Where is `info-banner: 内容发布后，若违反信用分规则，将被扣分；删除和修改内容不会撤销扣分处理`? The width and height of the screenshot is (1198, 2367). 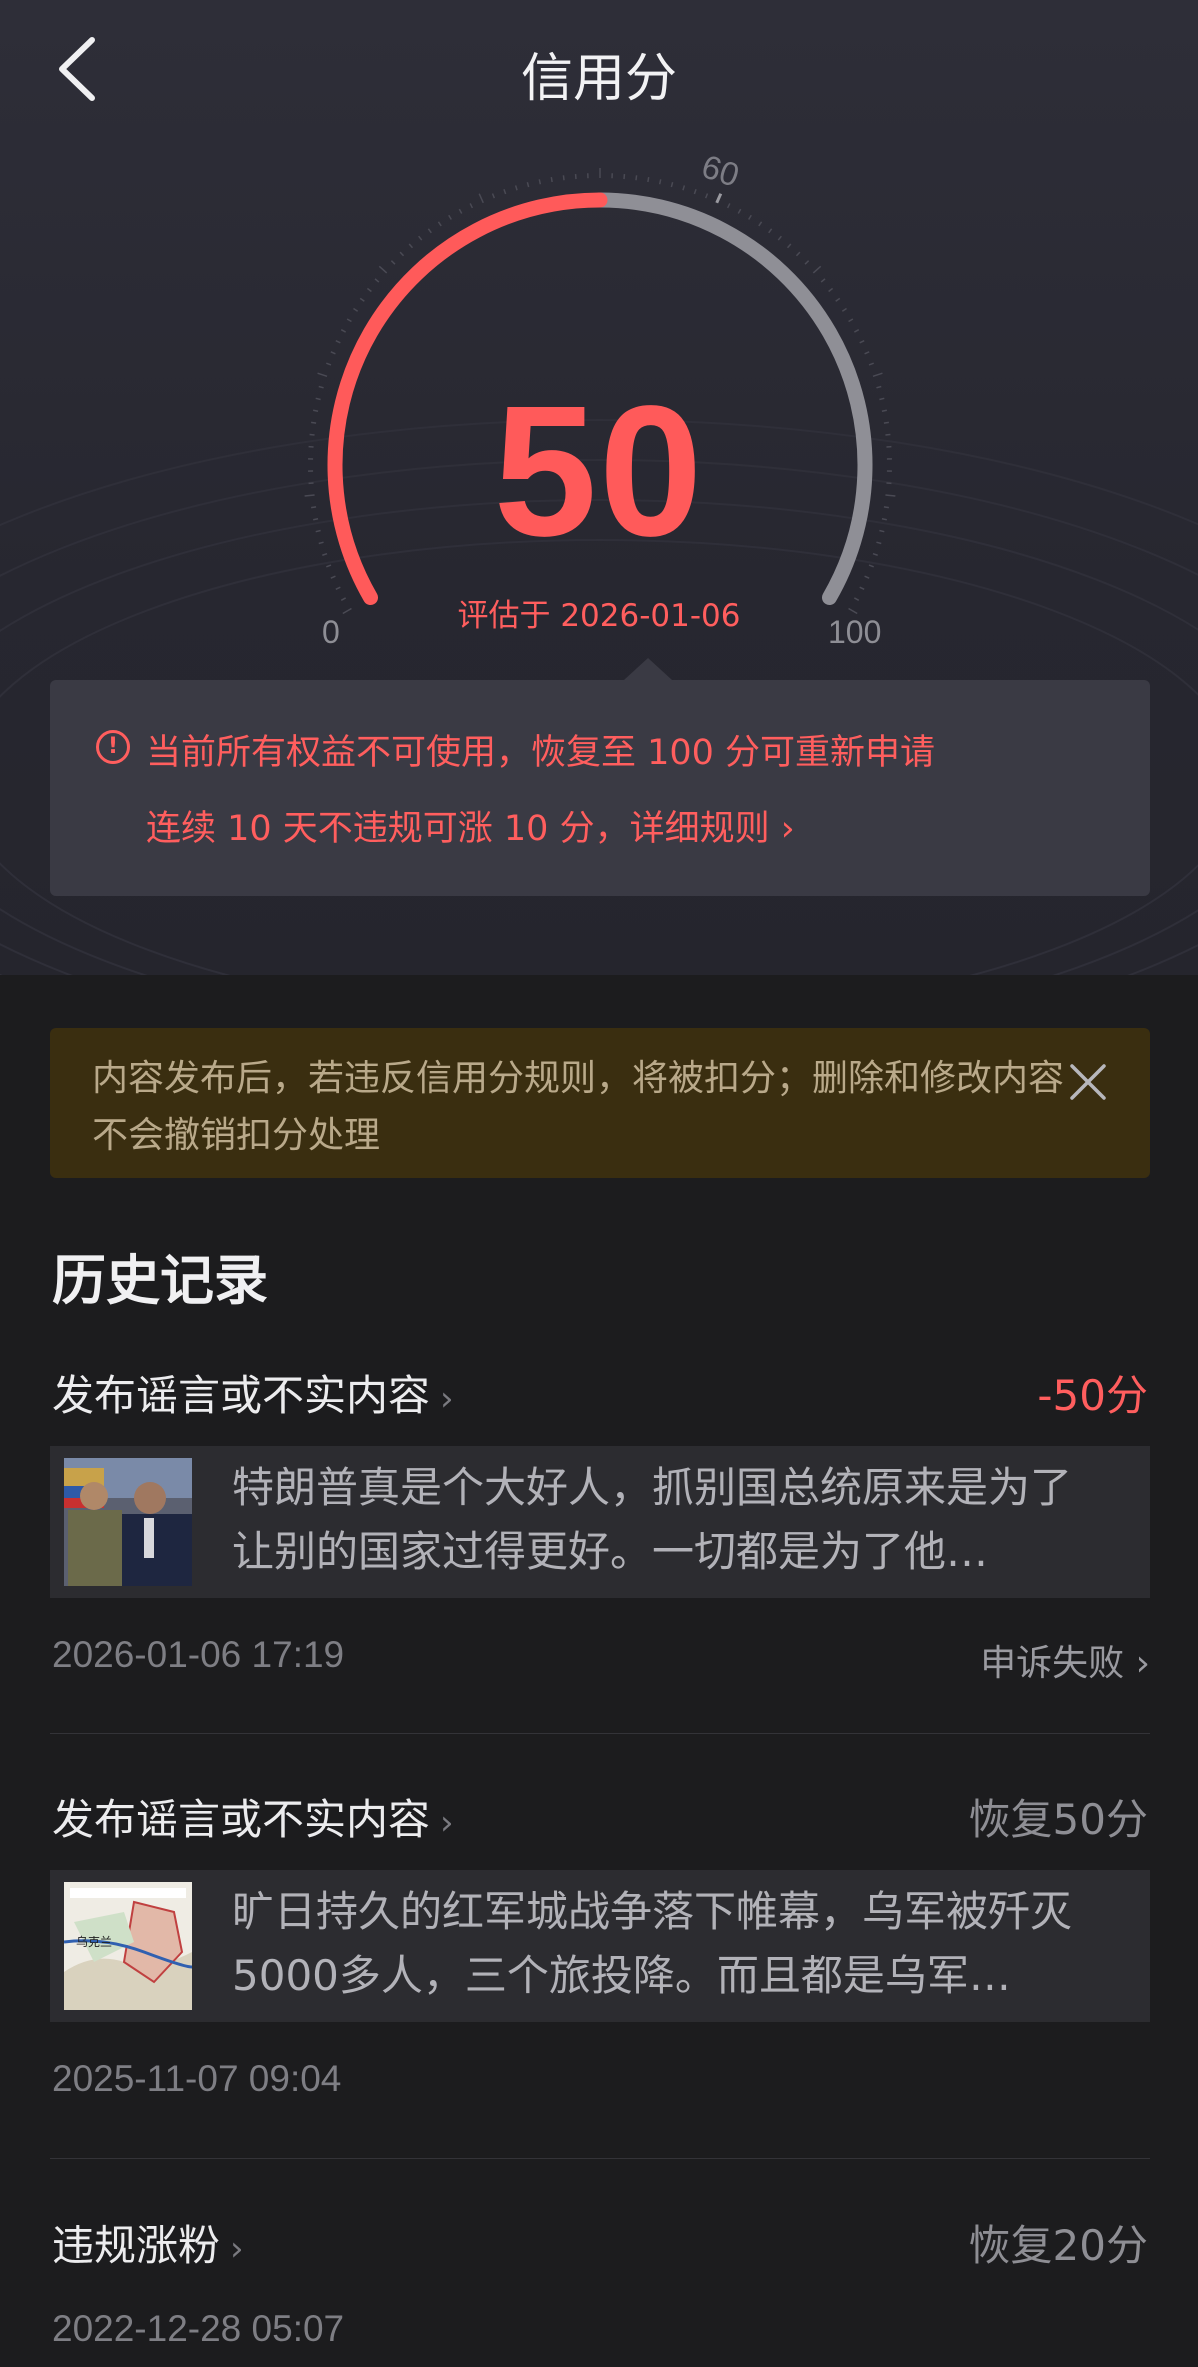
info-banner: 内容发布后，若违反信用分规则，将被扣分；删除和修改内容不会撤销扣分处理 is located at coordinates (600, 1103).